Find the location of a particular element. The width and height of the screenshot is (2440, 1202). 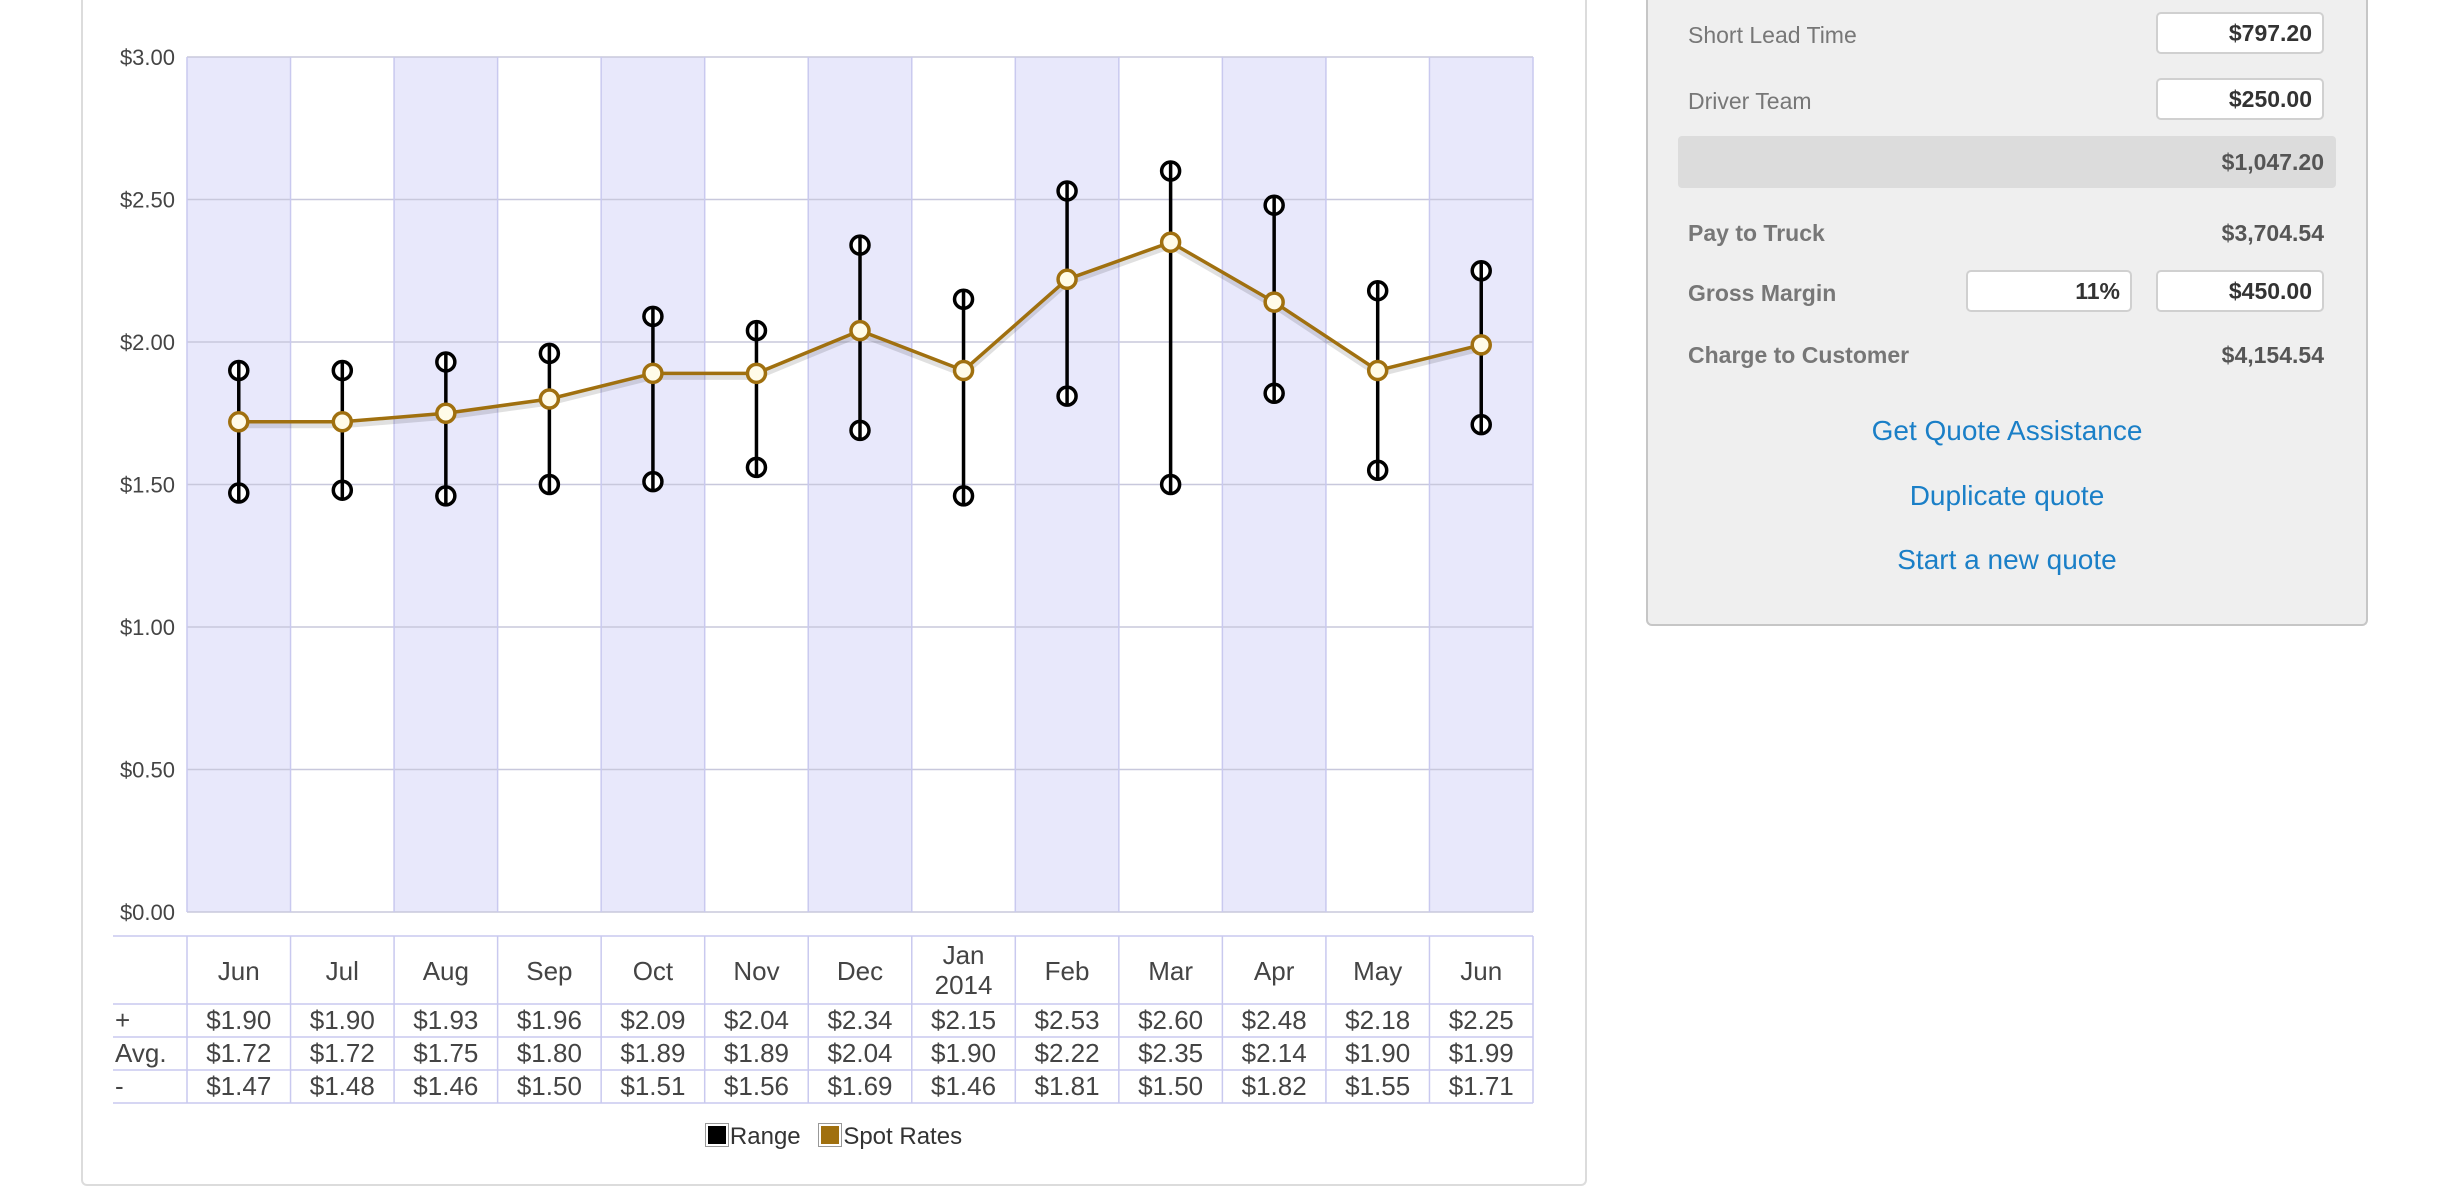

driver-team-label: Driver Team is located at coordinates (1750, 101).